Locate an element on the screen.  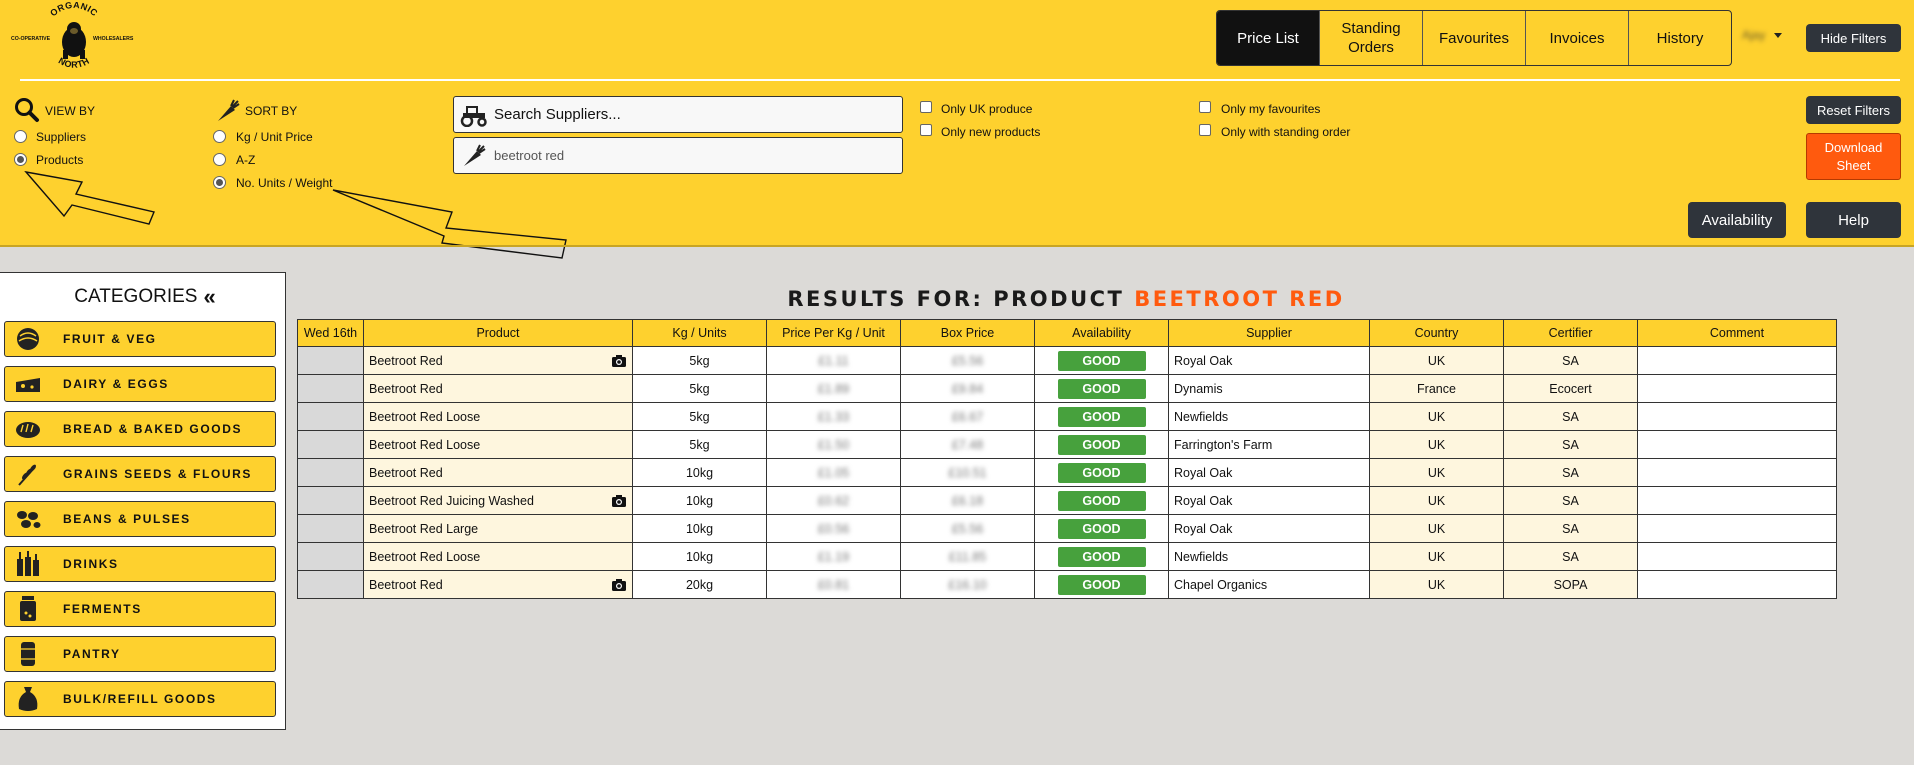
availability-badge: GOOD is located at coordinates (1101, 388).